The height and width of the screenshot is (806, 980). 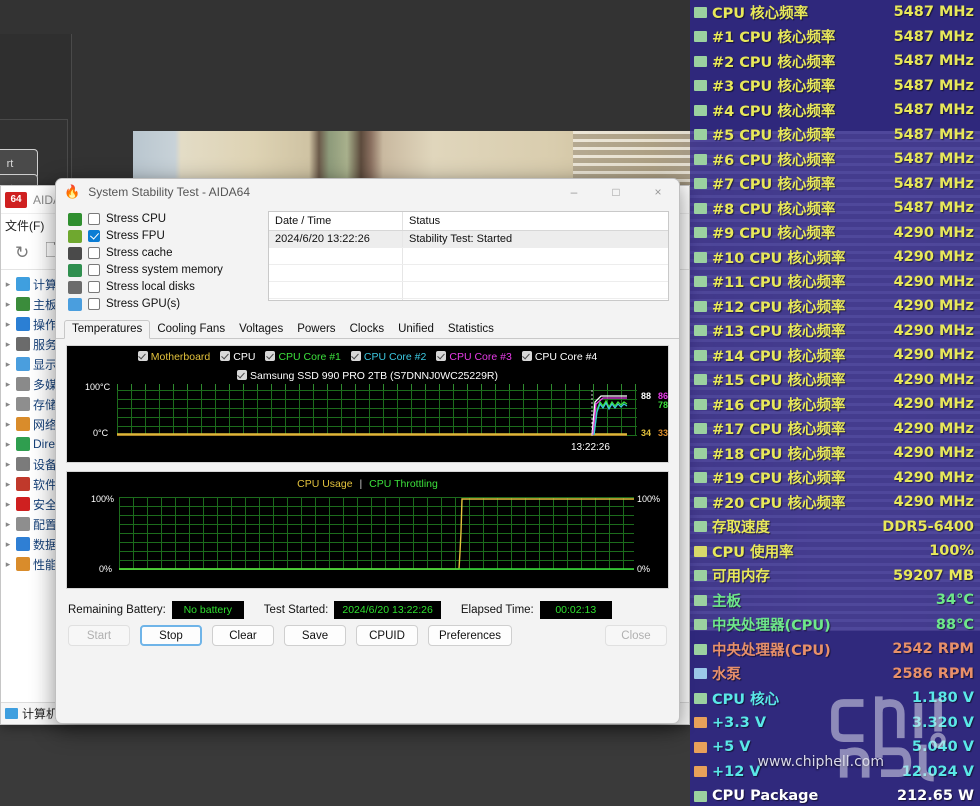 I want to click on sst-button-row: Start Stop Clear Save CPUID Preferences Close, so click(x=367, y=632).